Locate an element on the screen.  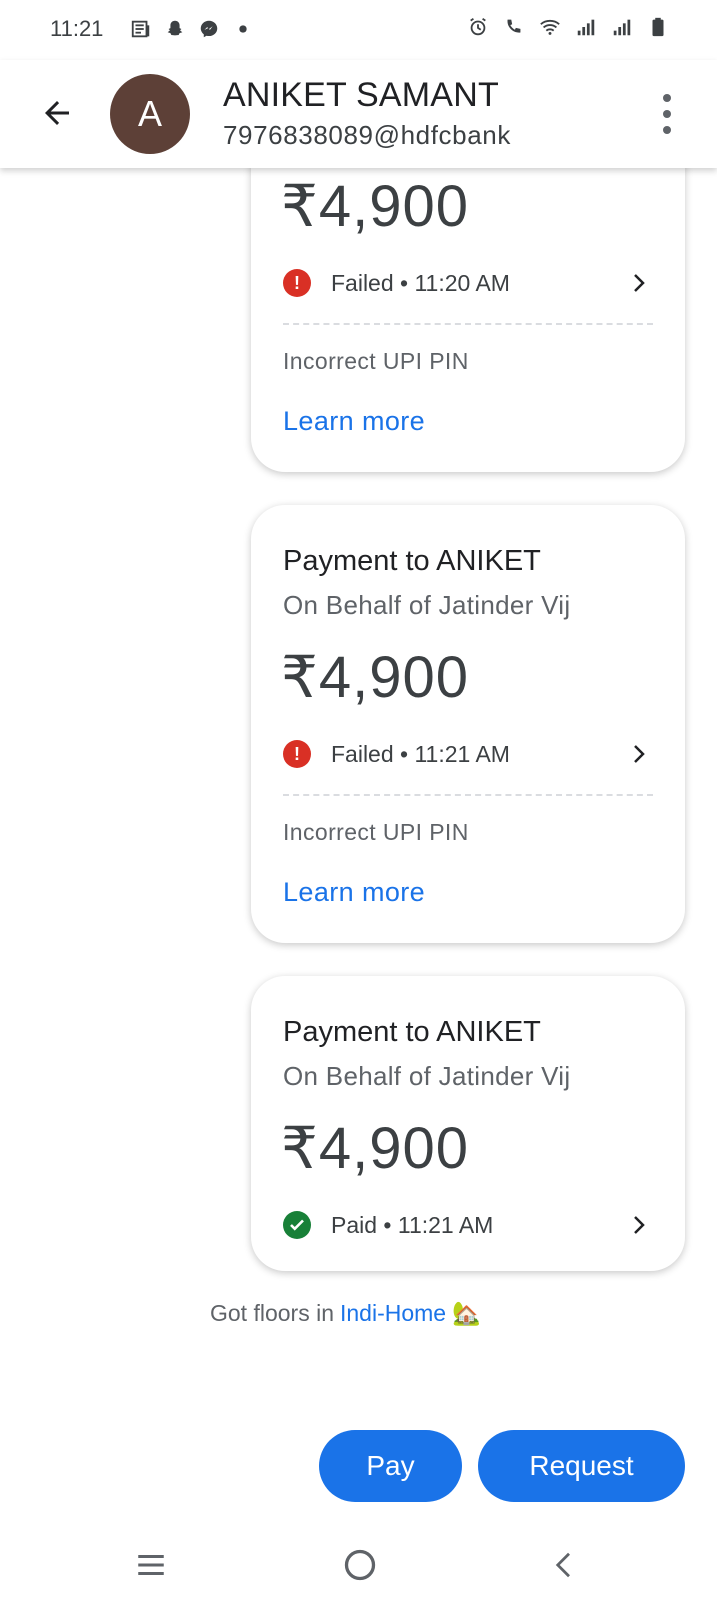
status-row: ! Failed • 11:21 AM is located at coordinates (468, 754).